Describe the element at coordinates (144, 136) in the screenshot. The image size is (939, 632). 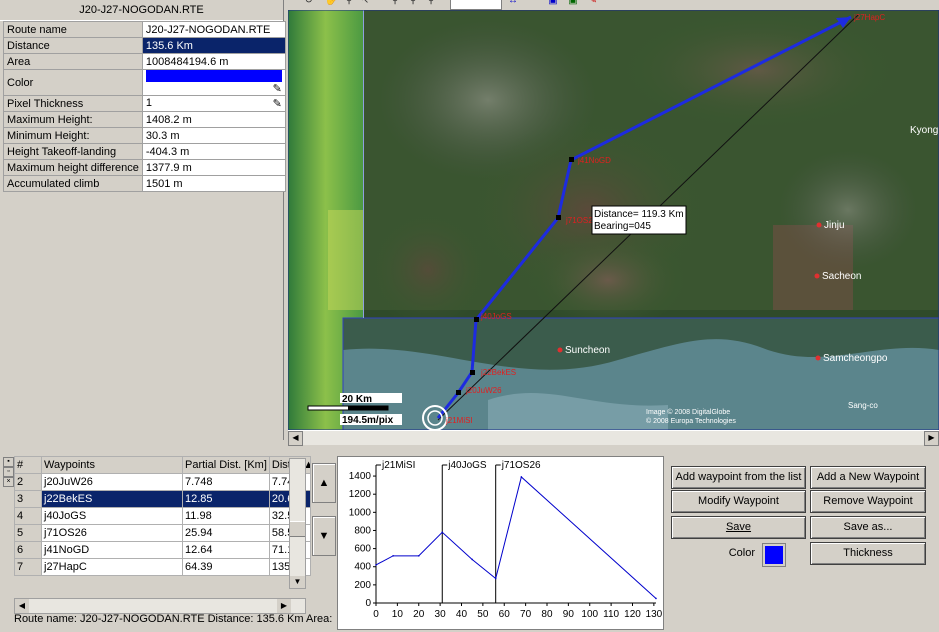
I see `property-row: Minimum Height: 30.3 m` at that location.